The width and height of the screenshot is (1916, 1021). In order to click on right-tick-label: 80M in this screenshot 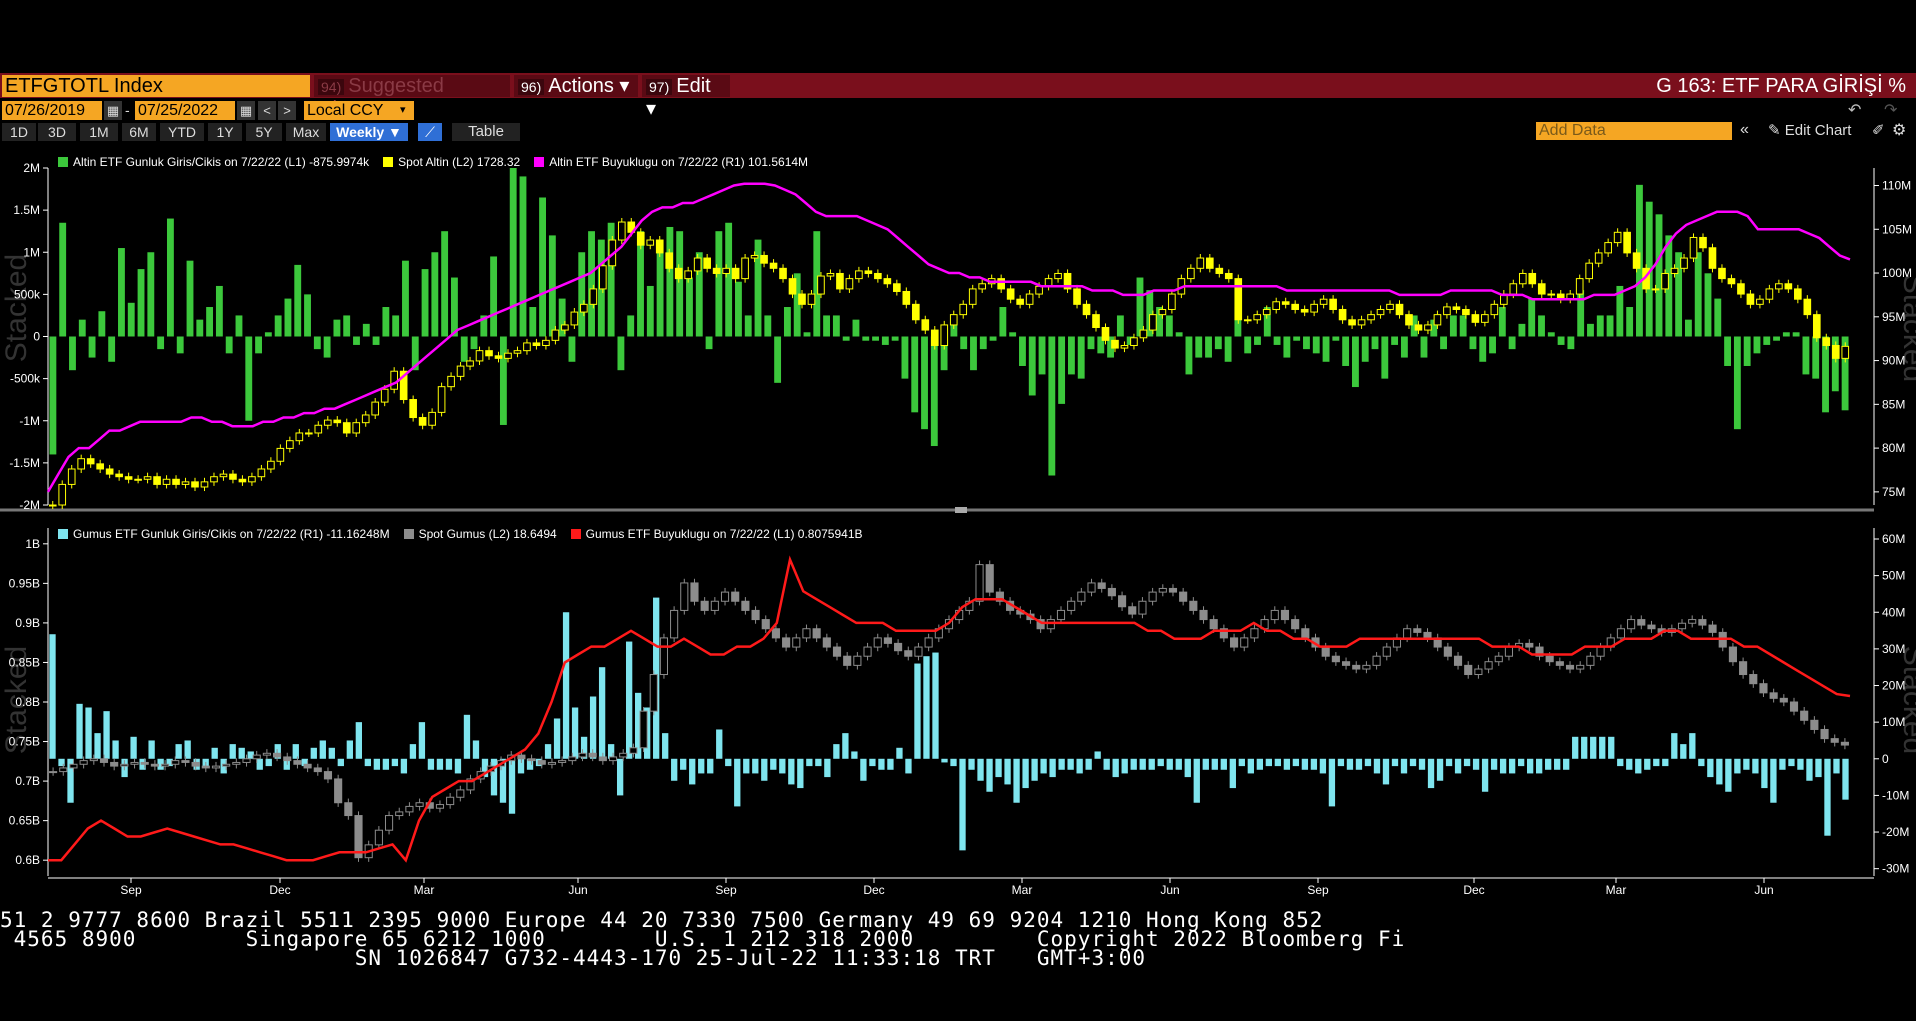, I will do `click(1893, 448)`.